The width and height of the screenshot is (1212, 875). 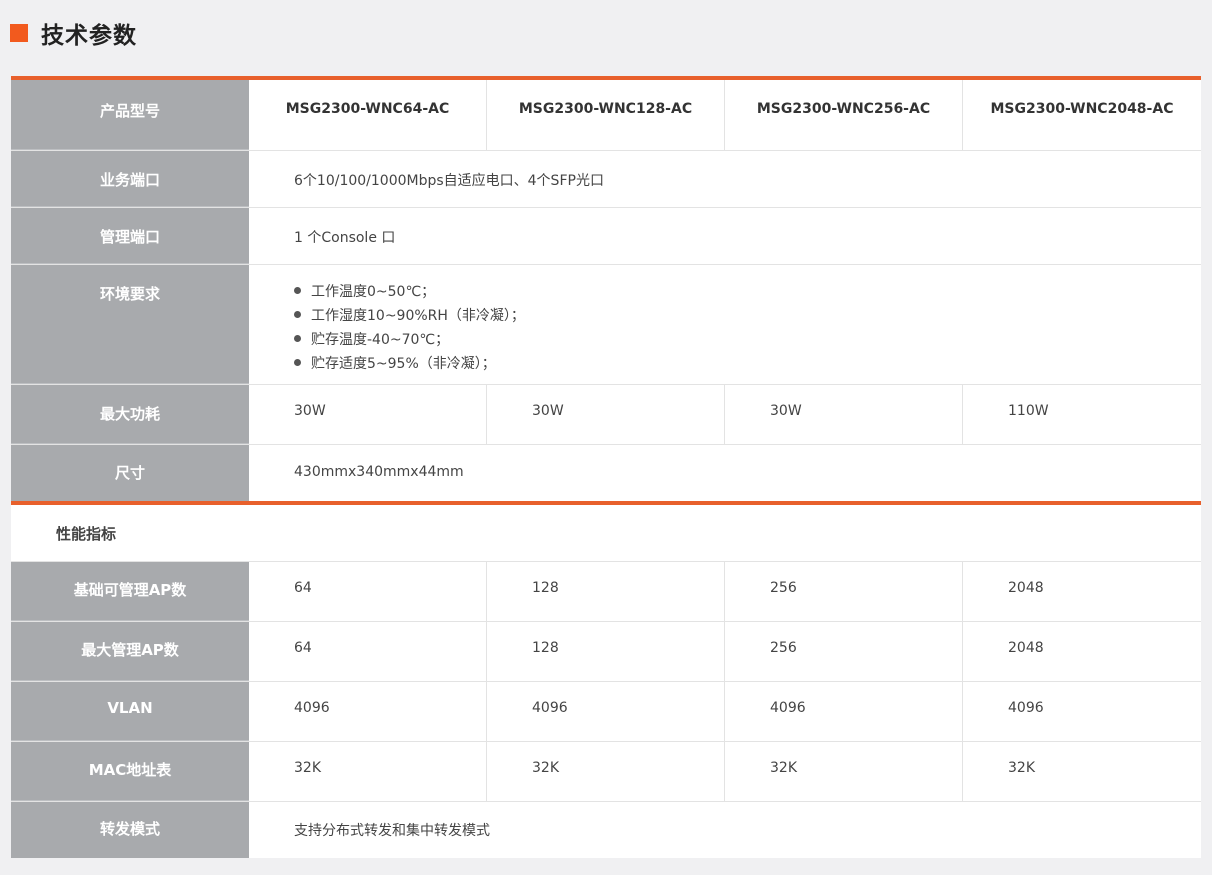 I want to click on table-row-base-ap: 基础可管理AP数 64 128 256 2048, so click(x=606, y=592).